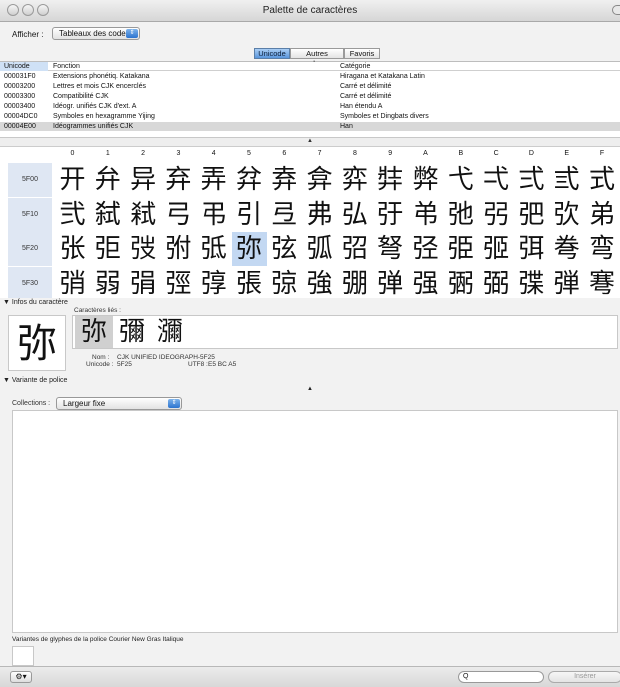  I want to click on grid-char-cell: 弗, so click(319, 215).